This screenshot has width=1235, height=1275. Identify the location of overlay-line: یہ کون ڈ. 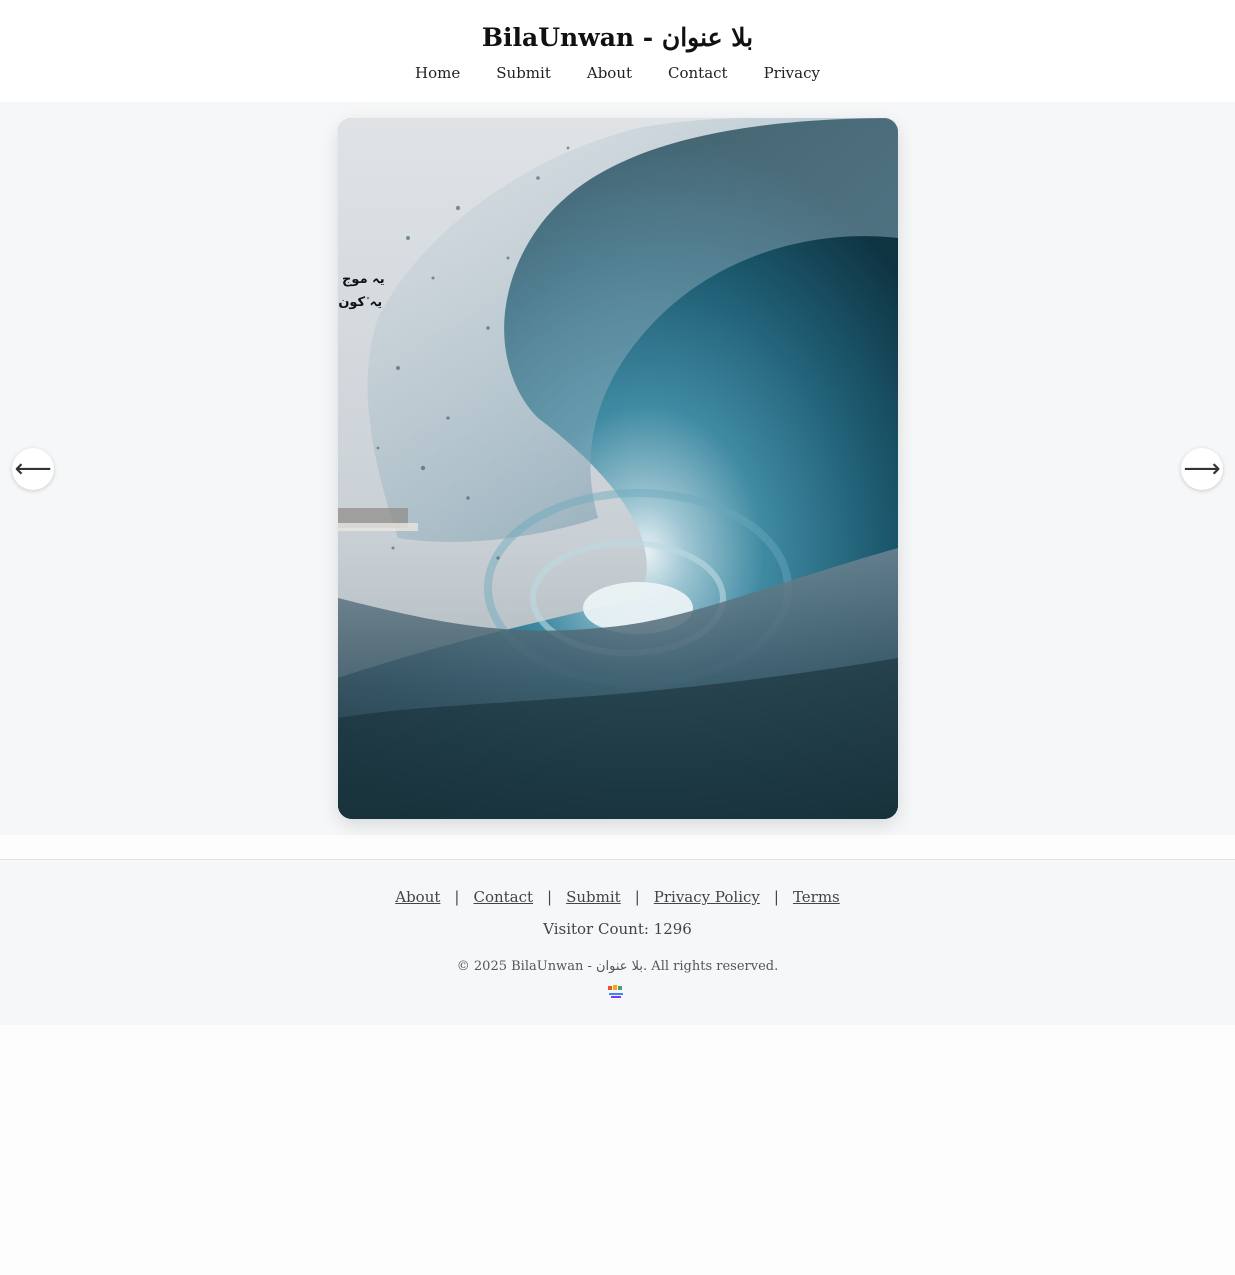
(360, 302).